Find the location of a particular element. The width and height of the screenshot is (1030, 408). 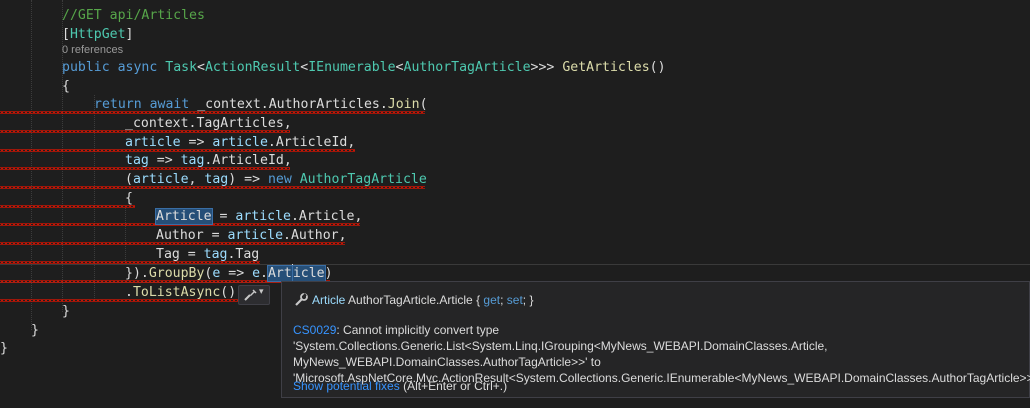

code-line: [HttpGet] is located at coordinates (515, 34).